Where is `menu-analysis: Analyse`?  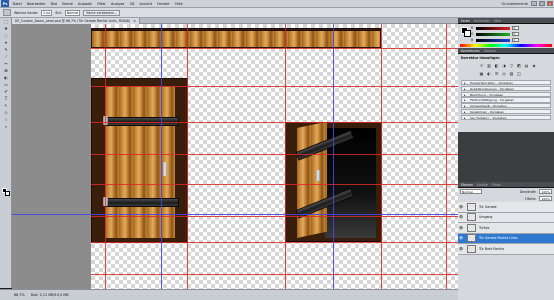 menu-analysis: Analyse is located at coordinates (117, 4).